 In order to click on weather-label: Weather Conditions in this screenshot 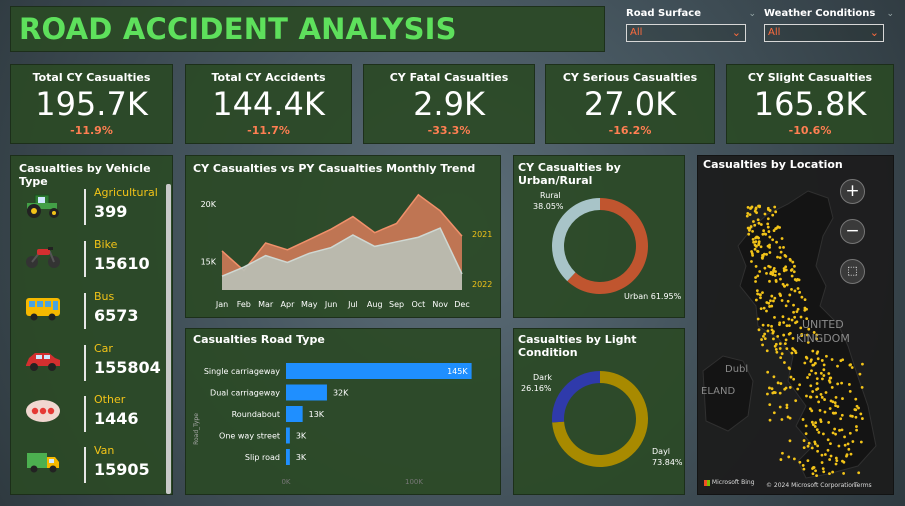, I will do `click(820, 13)`.